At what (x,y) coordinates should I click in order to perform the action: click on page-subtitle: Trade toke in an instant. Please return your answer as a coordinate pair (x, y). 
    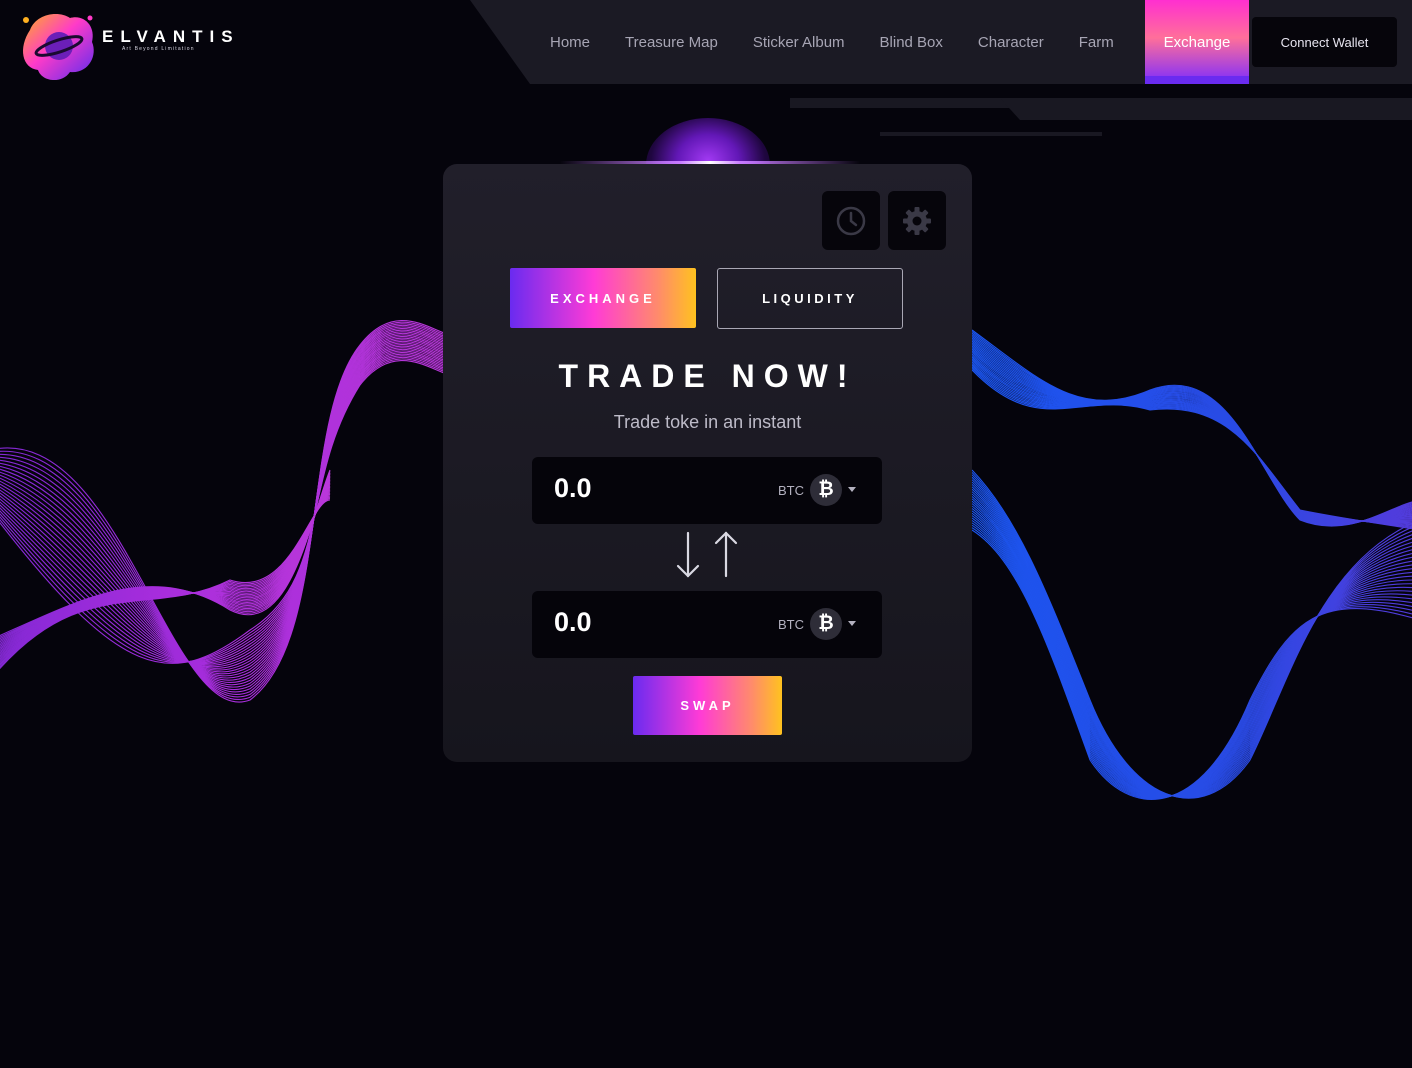
    Looking at the image, I should click on (707, 422).